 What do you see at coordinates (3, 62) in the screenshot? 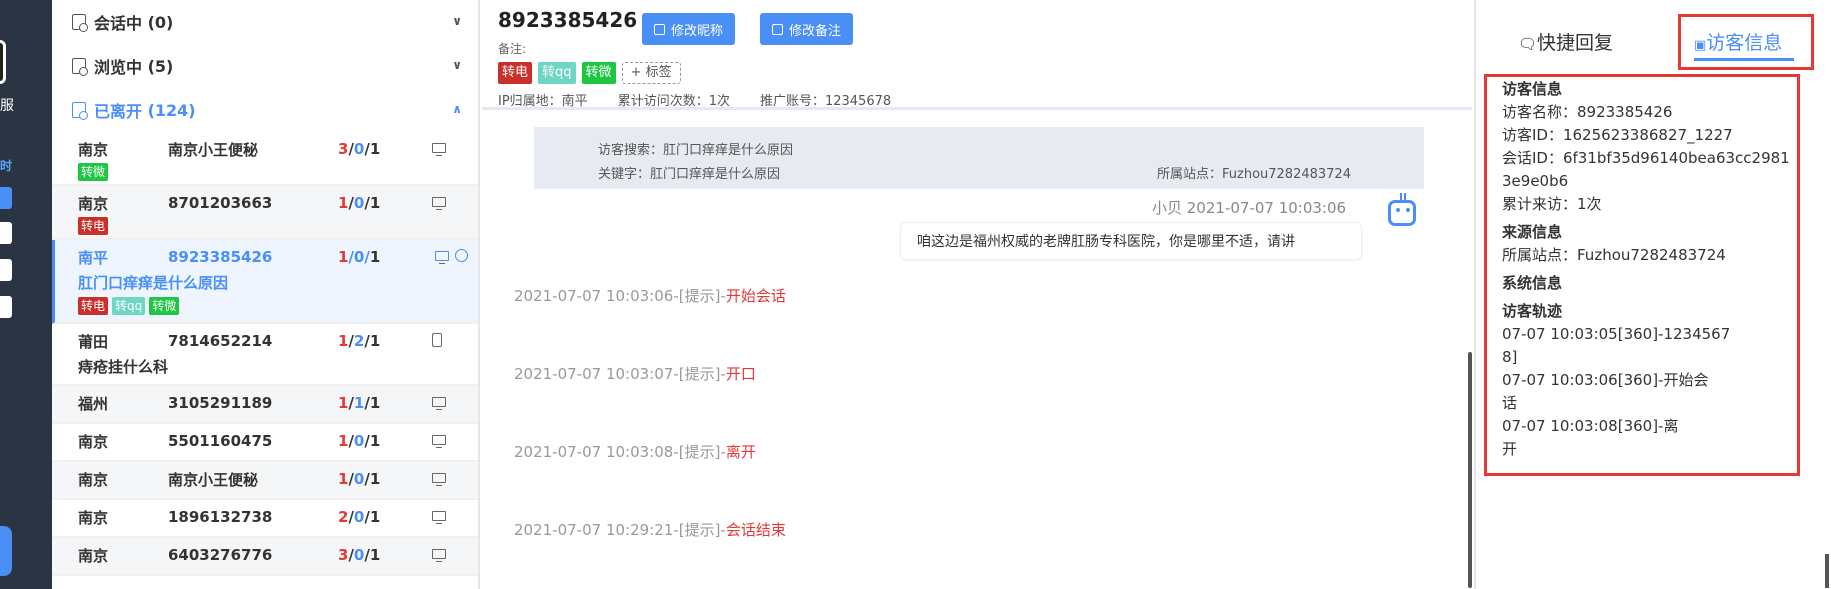
I see `app-logo-icon` at bounding box center [3, 62].